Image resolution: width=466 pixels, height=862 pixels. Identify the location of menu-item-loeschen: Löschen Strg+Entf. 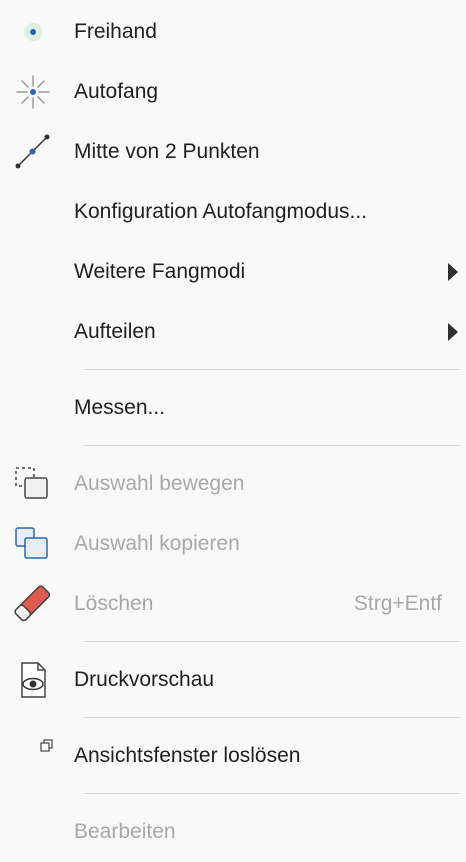
(233, 604).